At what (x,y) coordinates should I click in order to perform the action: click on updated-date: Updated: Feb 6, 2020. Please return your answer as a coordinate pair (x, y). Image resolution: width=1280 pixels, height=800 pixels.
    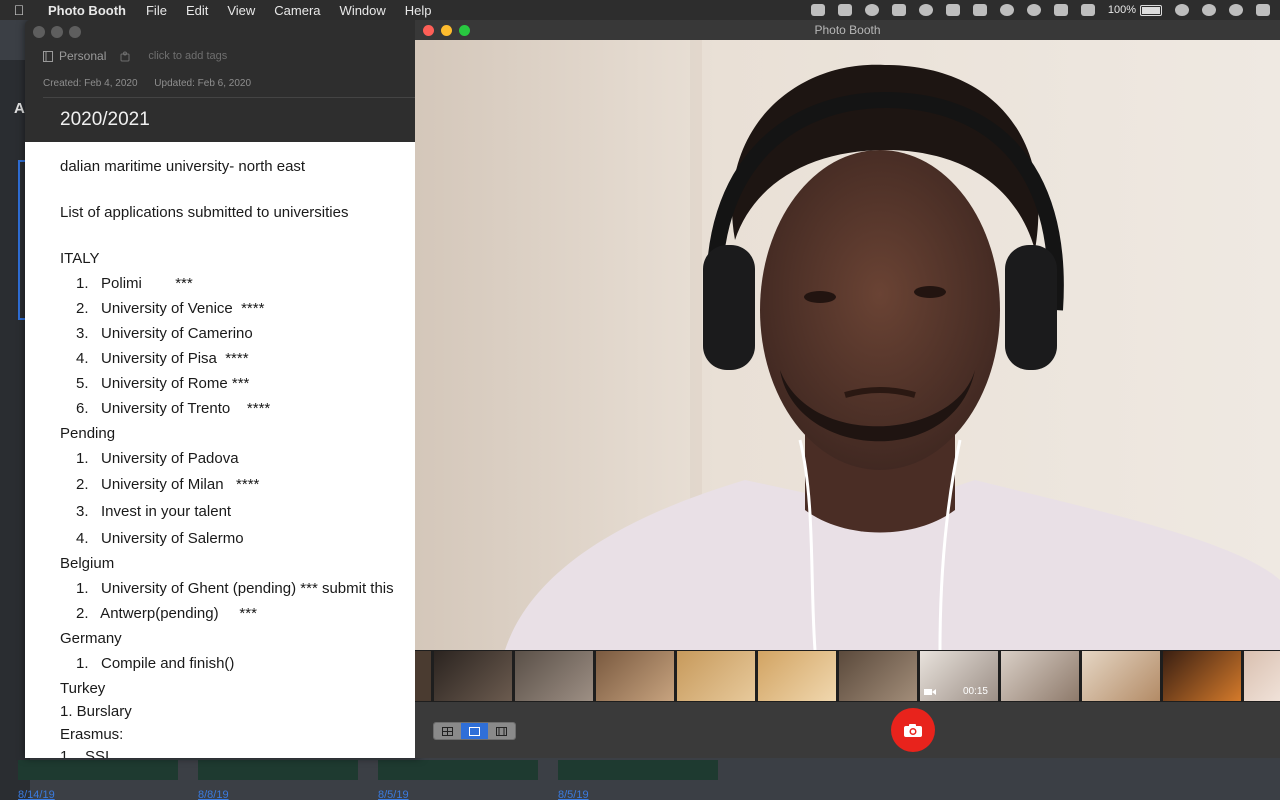
    Looking at the image, I should click on (203, 83).